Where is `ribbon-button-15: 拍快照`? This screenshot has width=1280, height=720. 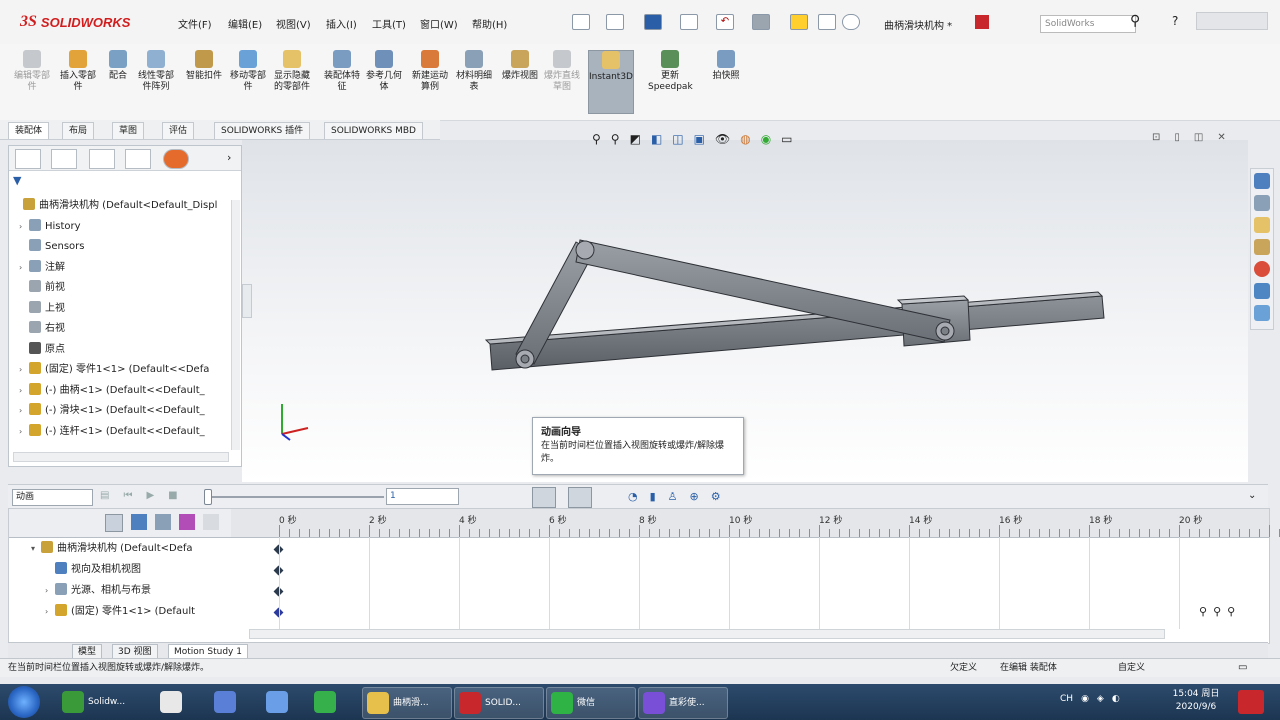
ribbon-button-15: 拍快照 is located at coordinates (726, 81).